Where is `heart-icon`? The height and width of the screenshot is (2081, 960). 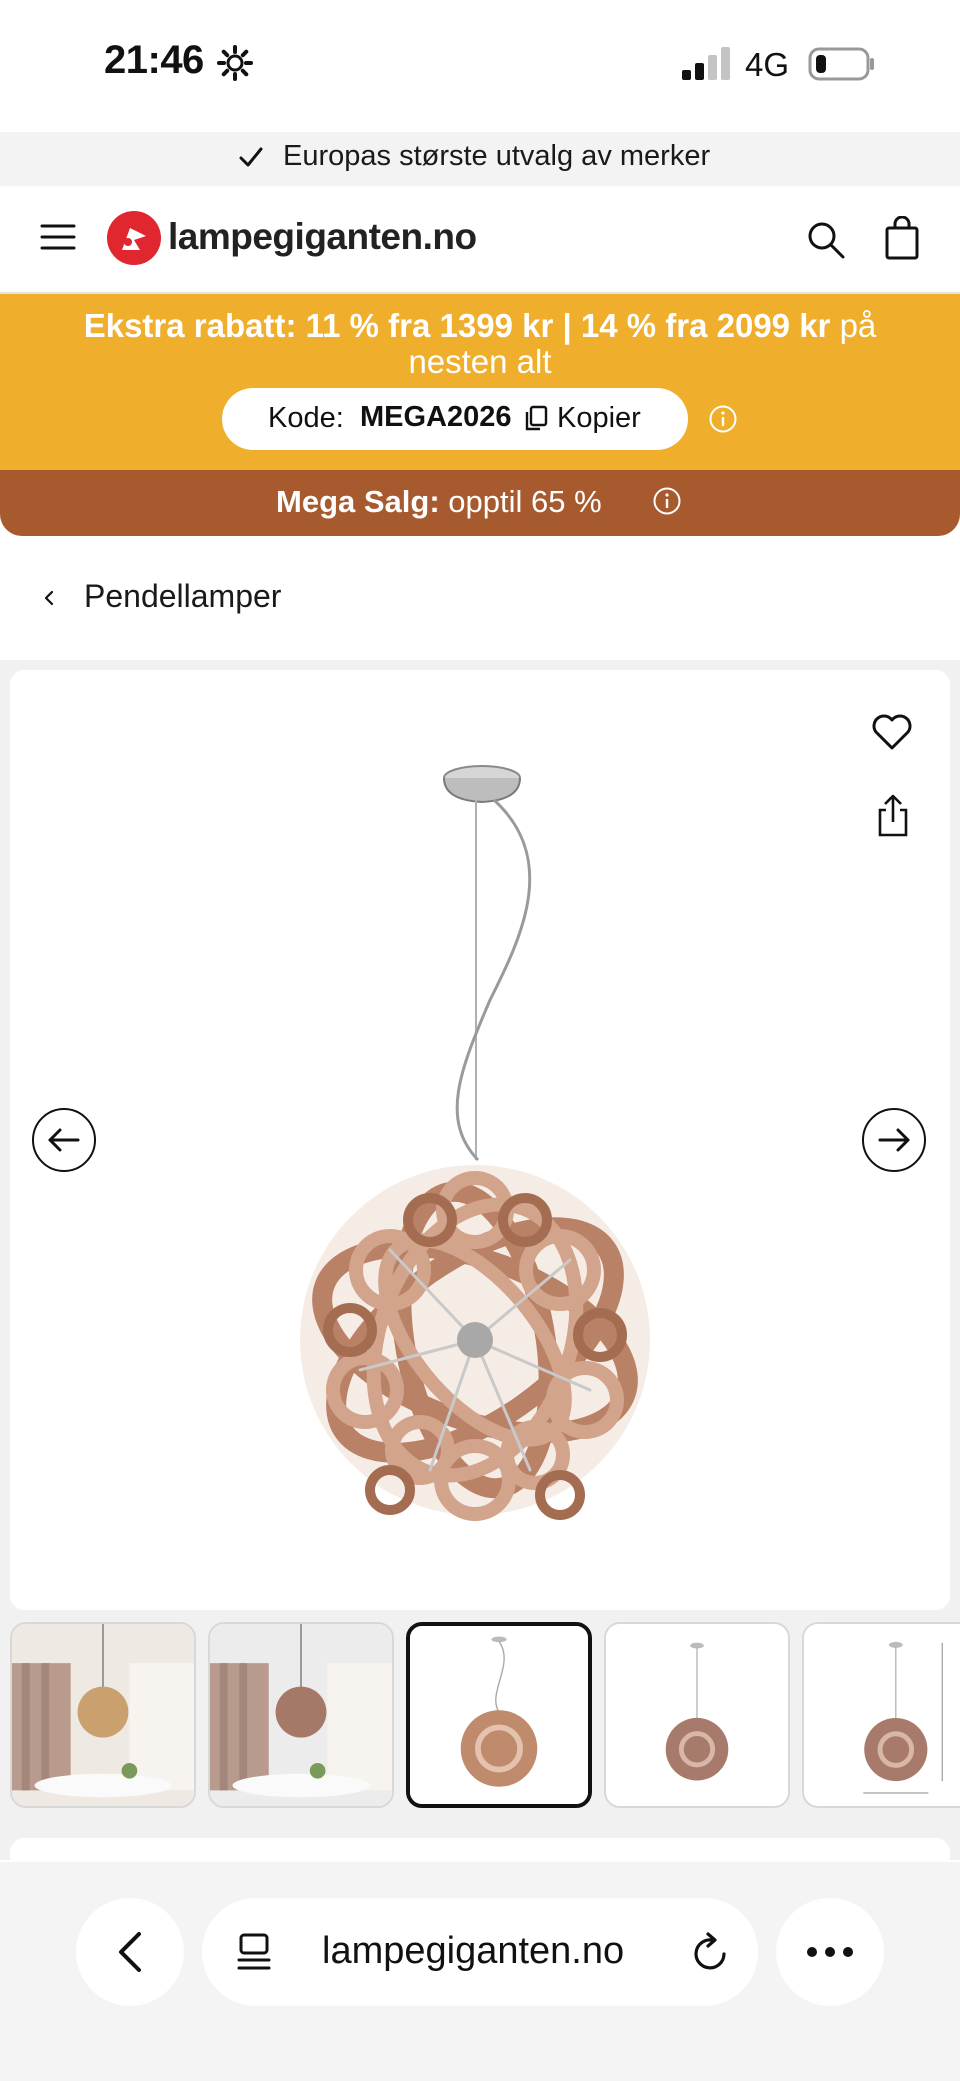
heart-icon is located at coordinates (892, 732).